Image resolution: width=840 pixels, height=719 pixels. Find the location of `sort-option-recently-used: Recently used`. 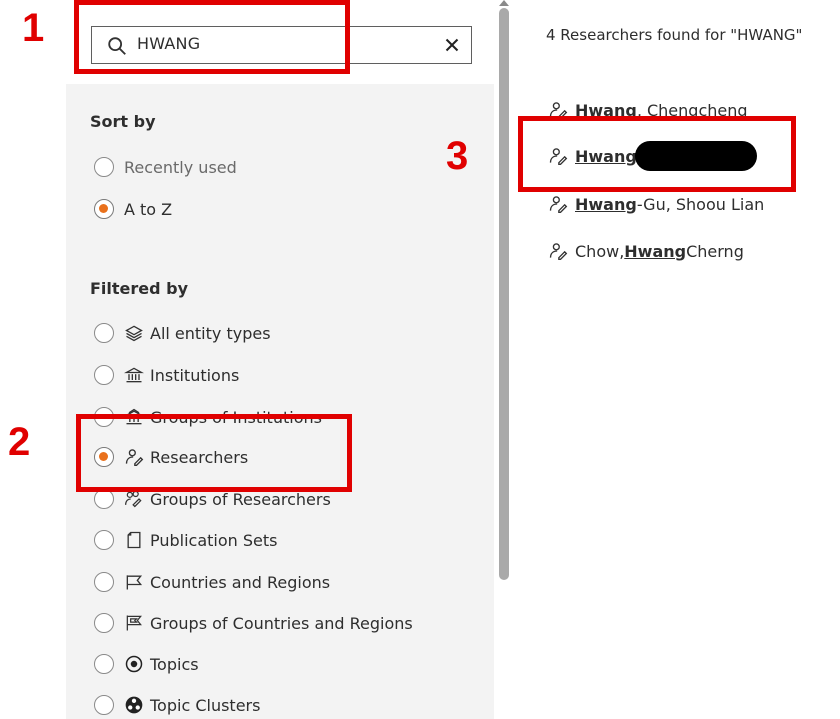

sort-option-recently-used: Recently used is located at coordinates (165, 167).